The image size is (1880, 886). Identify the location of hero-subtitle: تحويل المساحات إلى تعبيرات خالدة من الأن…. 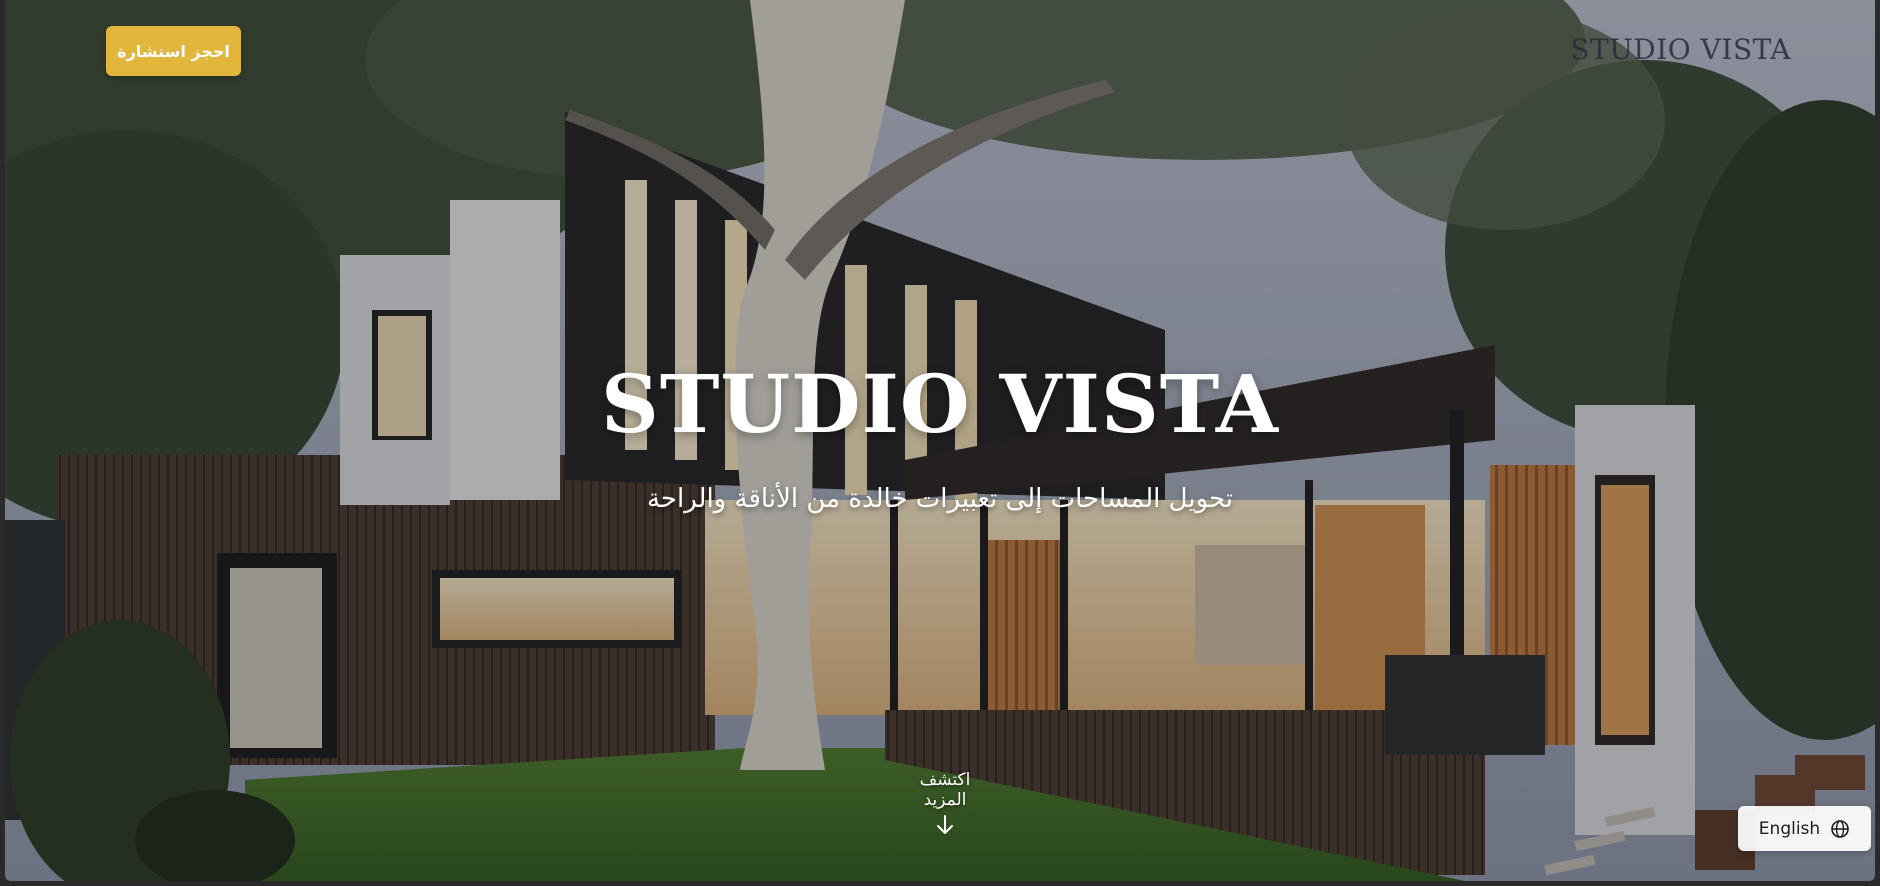
(940, 499).